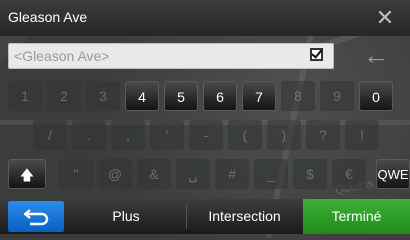 The width and height of the screenshot is (410, 240). What do you see at coordinates (232, 174) in the screenshot?
I see `key-row3-4: #` at bounding box center [232, 174].